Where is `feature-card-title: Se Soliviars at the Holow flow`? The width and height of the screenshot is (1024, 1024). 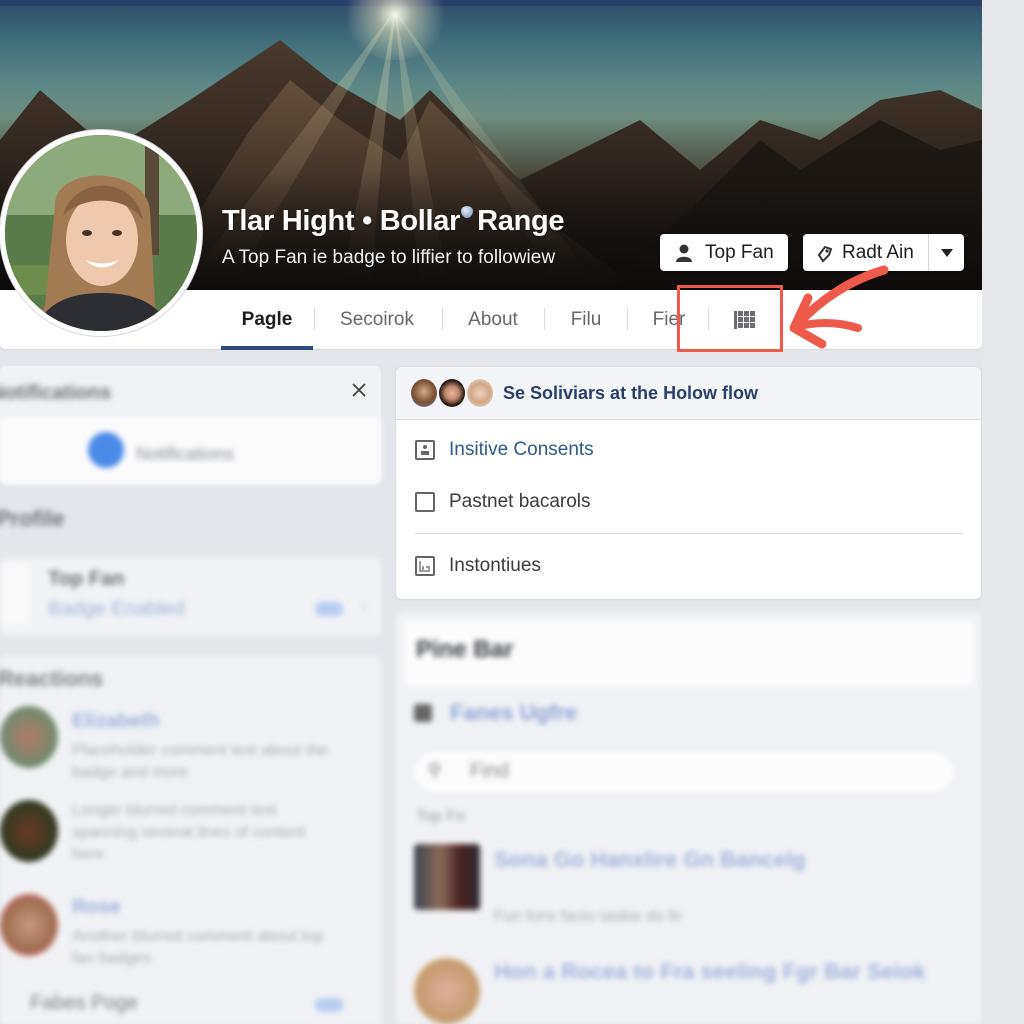 feature-card-title: Se Soliviars at the Holow flow is located at coordinates (631, 392).